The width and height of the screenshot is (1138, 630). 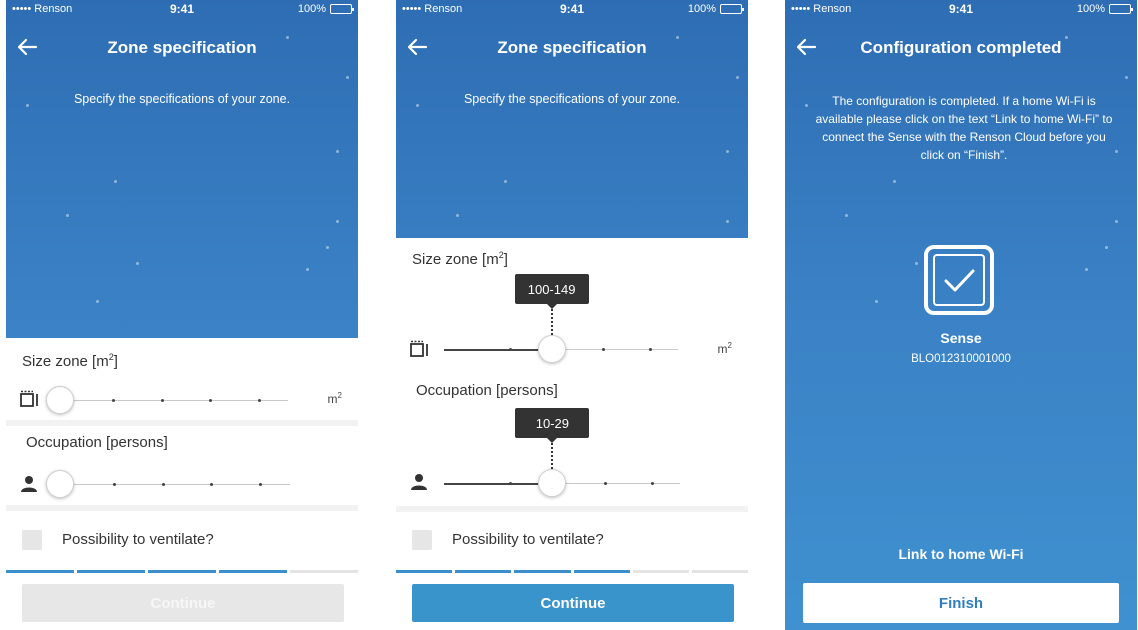 I want to click on slider-fill, so click(x=491, y=349).